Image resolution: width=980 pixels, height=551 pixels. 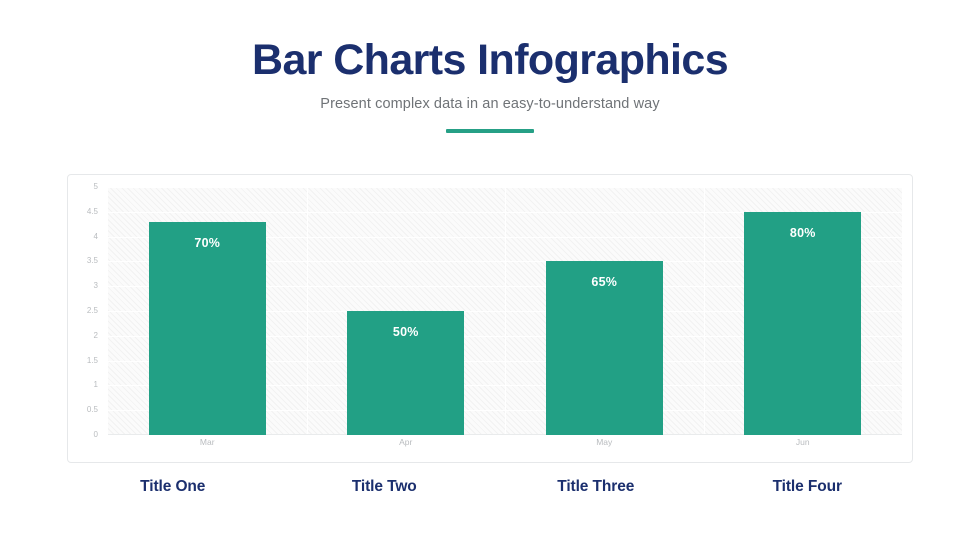 What do you see at coordinates (406, 373) in the screenshot?
I see `bar: 50%` at bounding box center [406, 373].